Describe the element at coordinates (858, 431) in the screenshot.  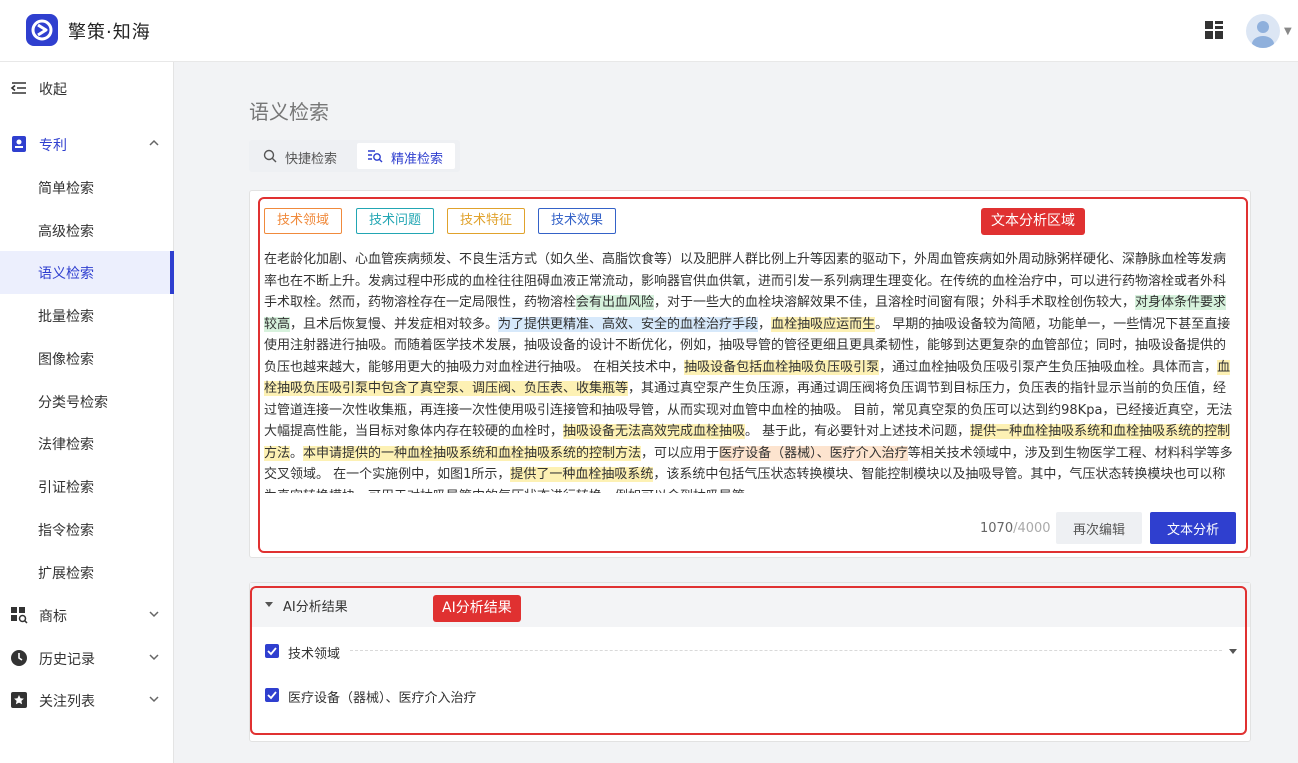
I see `text-segment: 。 基于此，有必要针对上述技术问题，` at that location.